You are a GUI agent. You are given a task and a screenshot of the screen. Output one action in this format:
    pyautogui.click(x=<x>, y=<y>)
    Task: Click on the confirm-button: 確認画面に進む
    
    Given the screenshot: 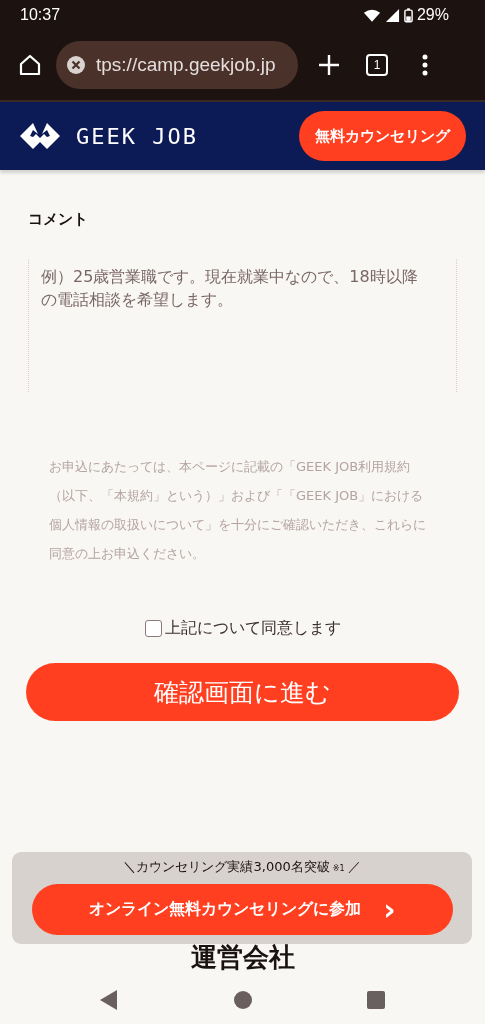 What is the action you would take?
    pyautogui.click(x=242, y=692)
    